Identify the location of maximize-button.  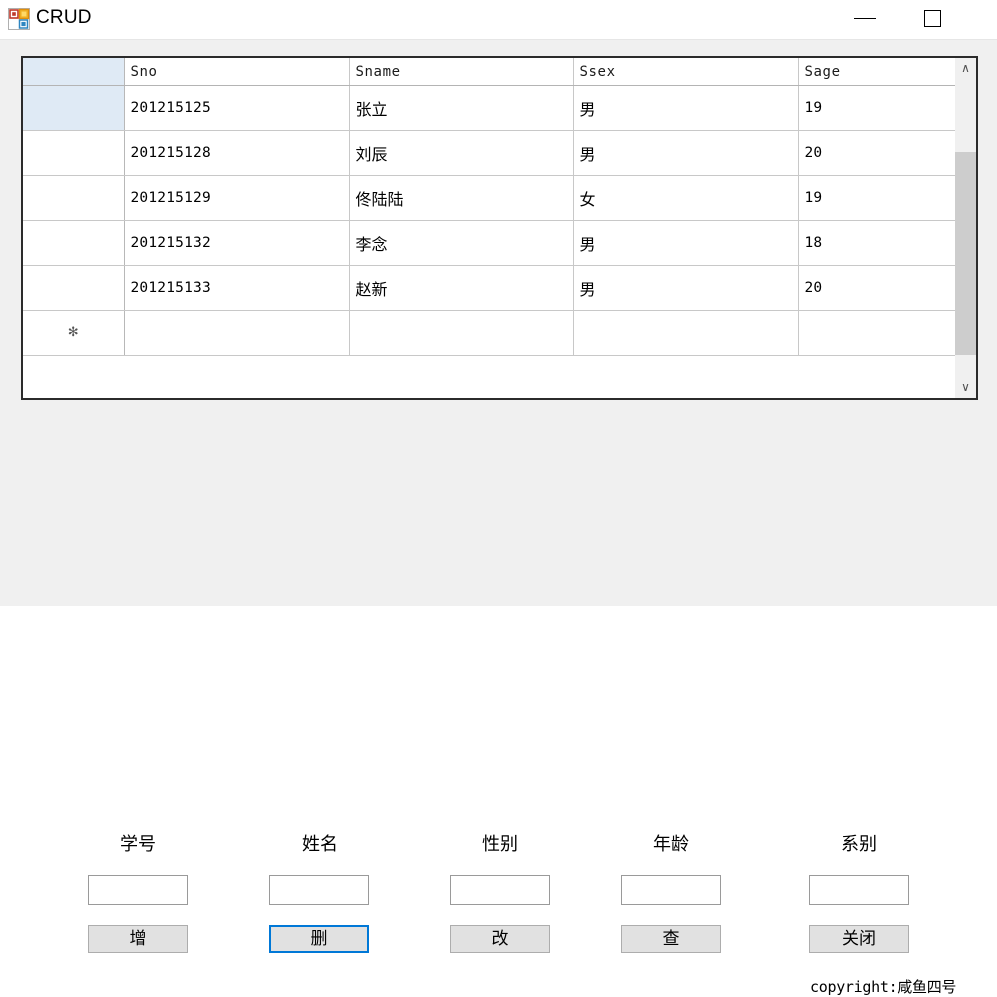
(933, 19).